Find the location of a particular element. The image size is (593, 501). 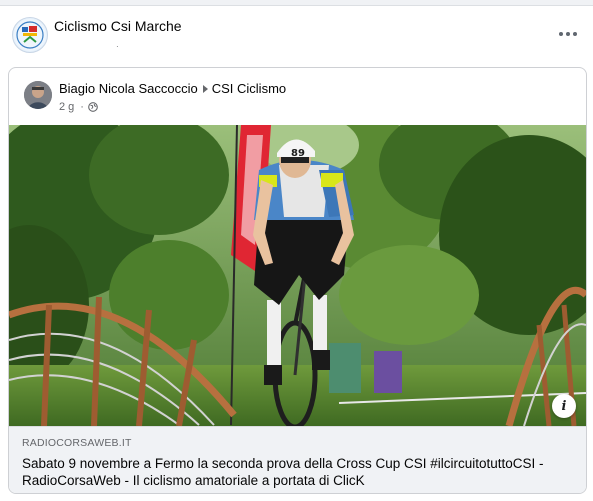

page-subtitle: · is located at coordinates (117, 46).